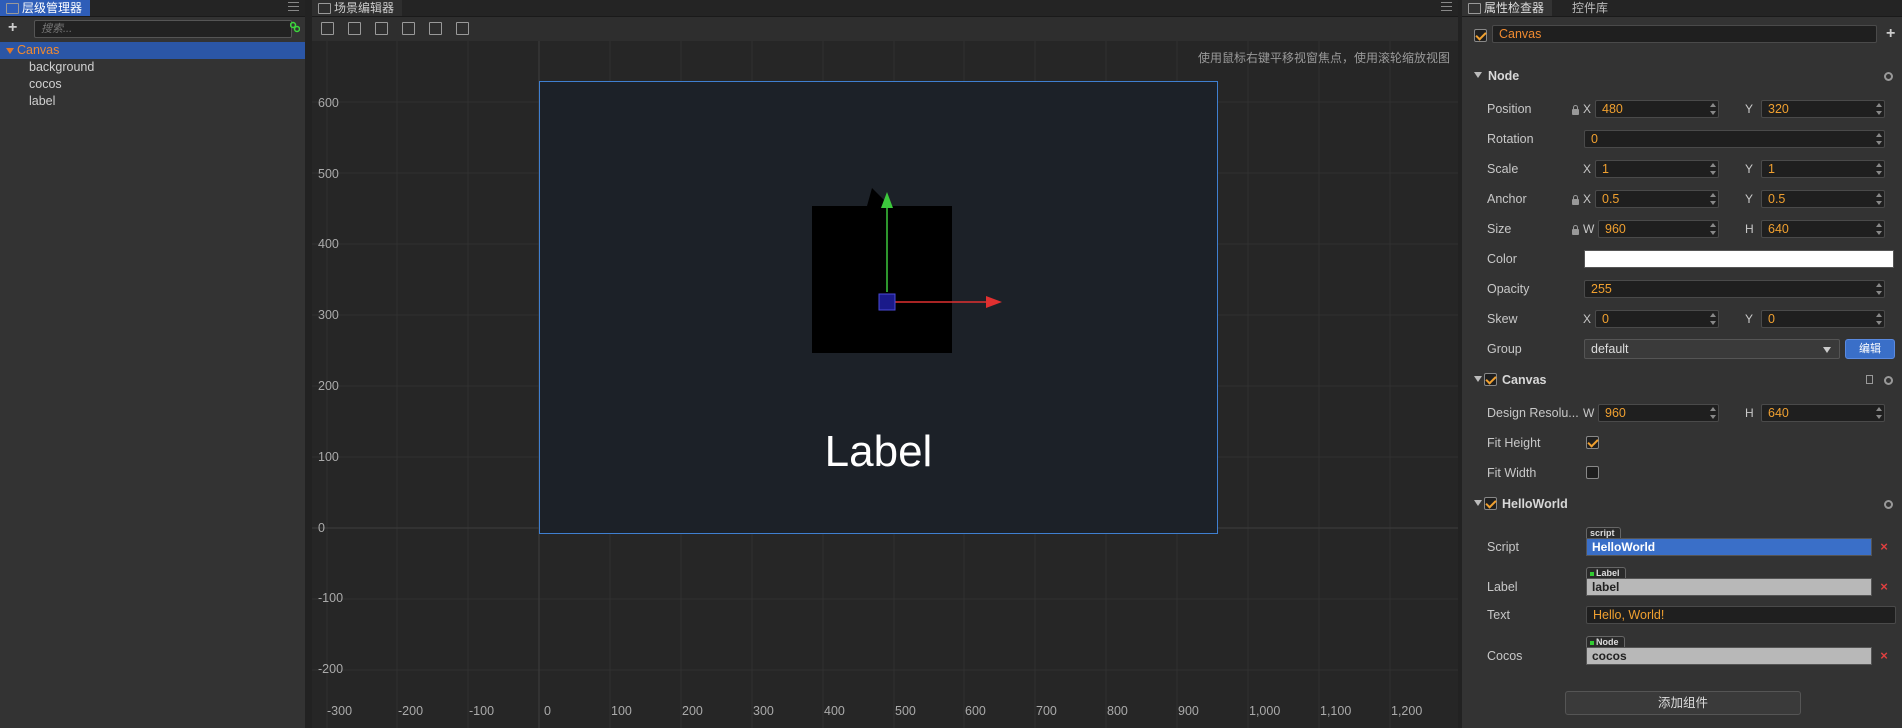 The image size is (1902, 728). What do you see at coordinates (1869, 379) in the screenshot?
I see `book-icon` at bounding box center [1869, 379].